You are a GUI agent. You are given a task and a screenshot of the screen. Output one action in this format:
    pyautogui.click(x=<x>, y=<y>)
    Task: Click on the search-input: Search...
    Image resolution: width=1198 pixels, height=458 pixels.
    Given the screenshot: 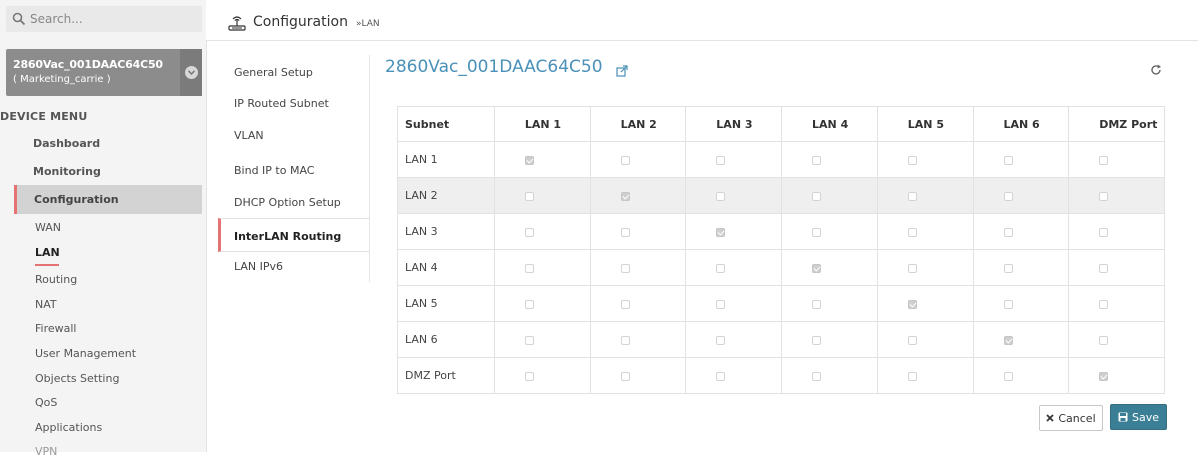 What is the action you would take?
    pyautogui.click(x=104, y=19)
    